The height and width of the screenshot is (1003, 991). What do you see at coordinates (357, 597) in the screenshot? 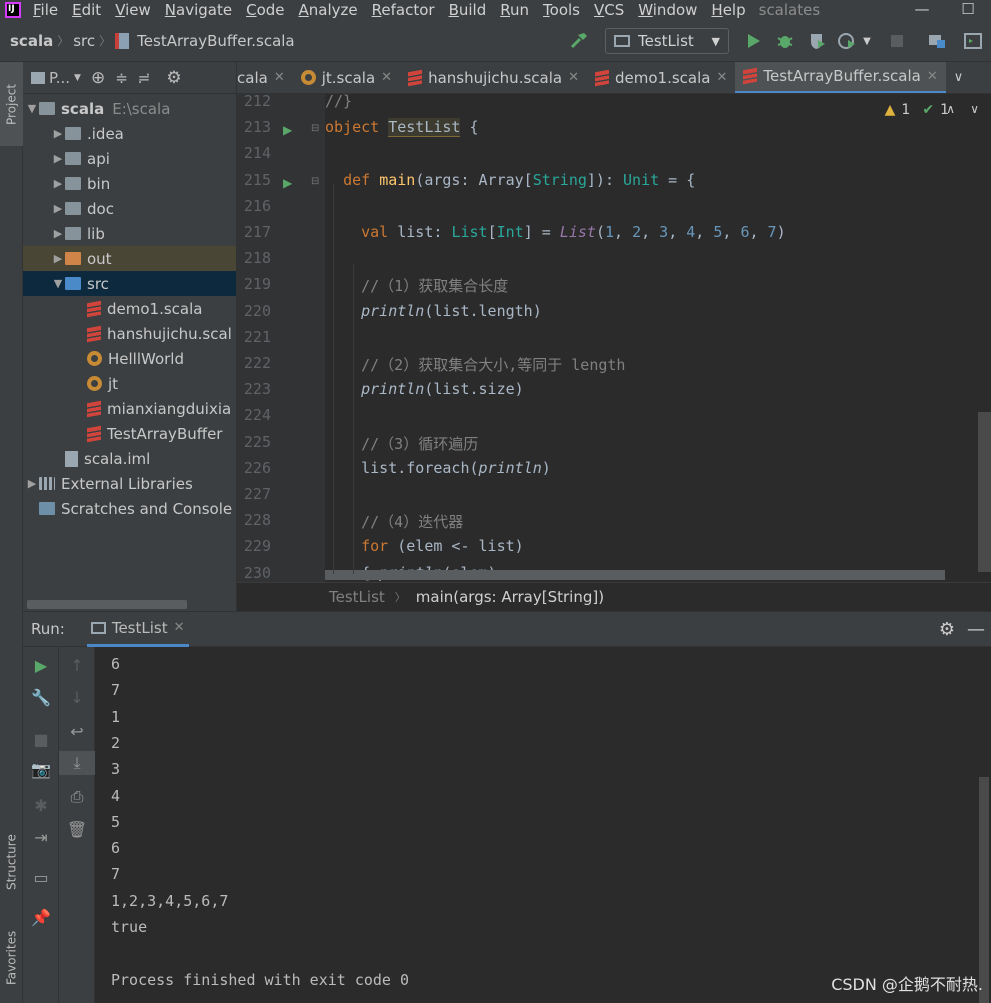
I see `breadcrumb-object: TestList` at bounding box center [357, 597].